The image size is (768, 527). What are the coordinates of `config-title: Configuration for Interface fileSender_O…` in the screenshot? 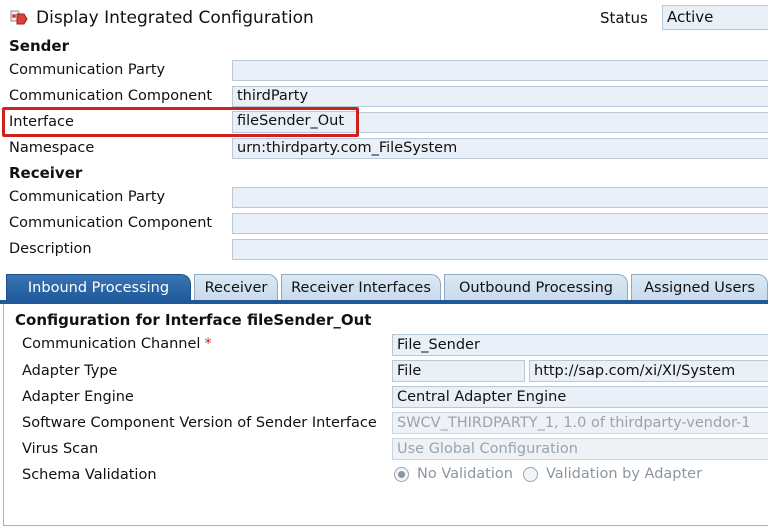 It's located at (193, 320).